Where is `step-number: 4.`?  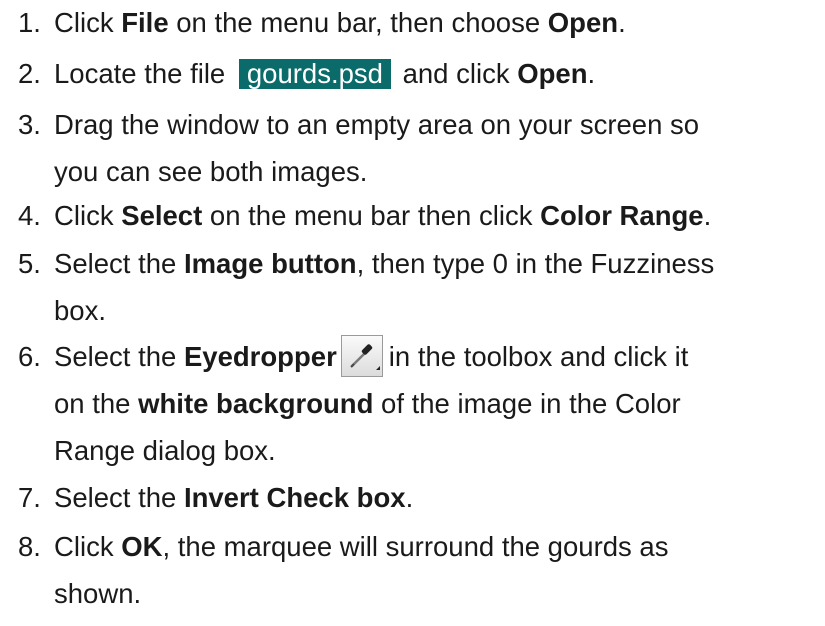 step-number: 4. is located at coordinates (29, 215).